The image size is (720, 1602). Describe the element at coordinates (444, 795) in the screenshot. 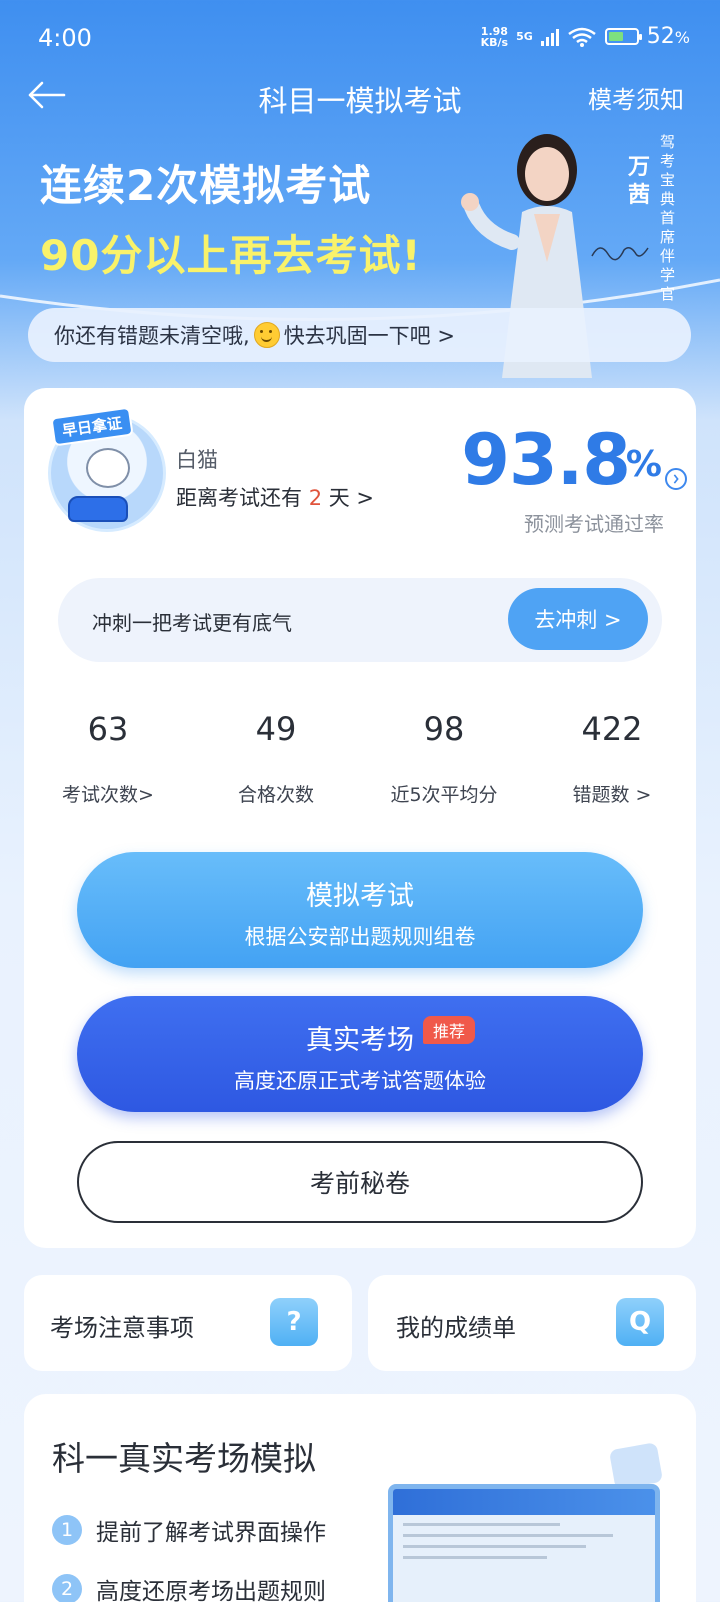

I see `stat-average-score-label: 近5次平均分` at that location.